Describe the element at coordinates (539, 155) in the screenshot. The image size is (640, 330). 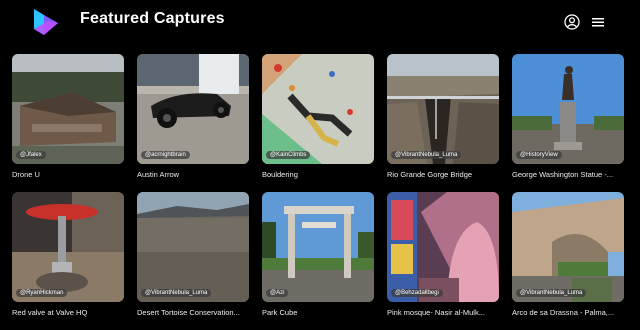
I see `capture-author-handle: @HistoryView` at that location.